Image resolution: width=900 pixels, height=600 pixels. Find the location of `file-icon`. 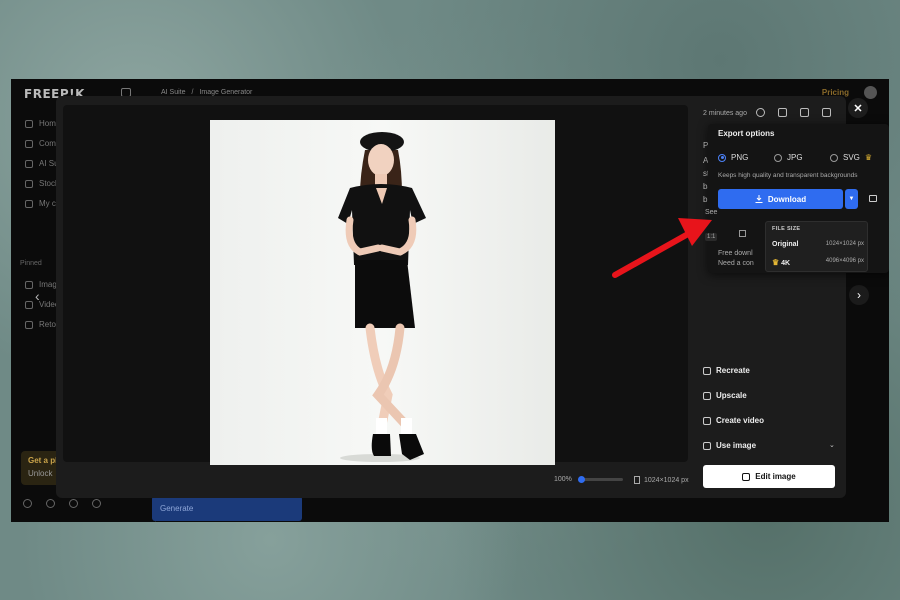

file-icon is located at coordinates (637, 480).